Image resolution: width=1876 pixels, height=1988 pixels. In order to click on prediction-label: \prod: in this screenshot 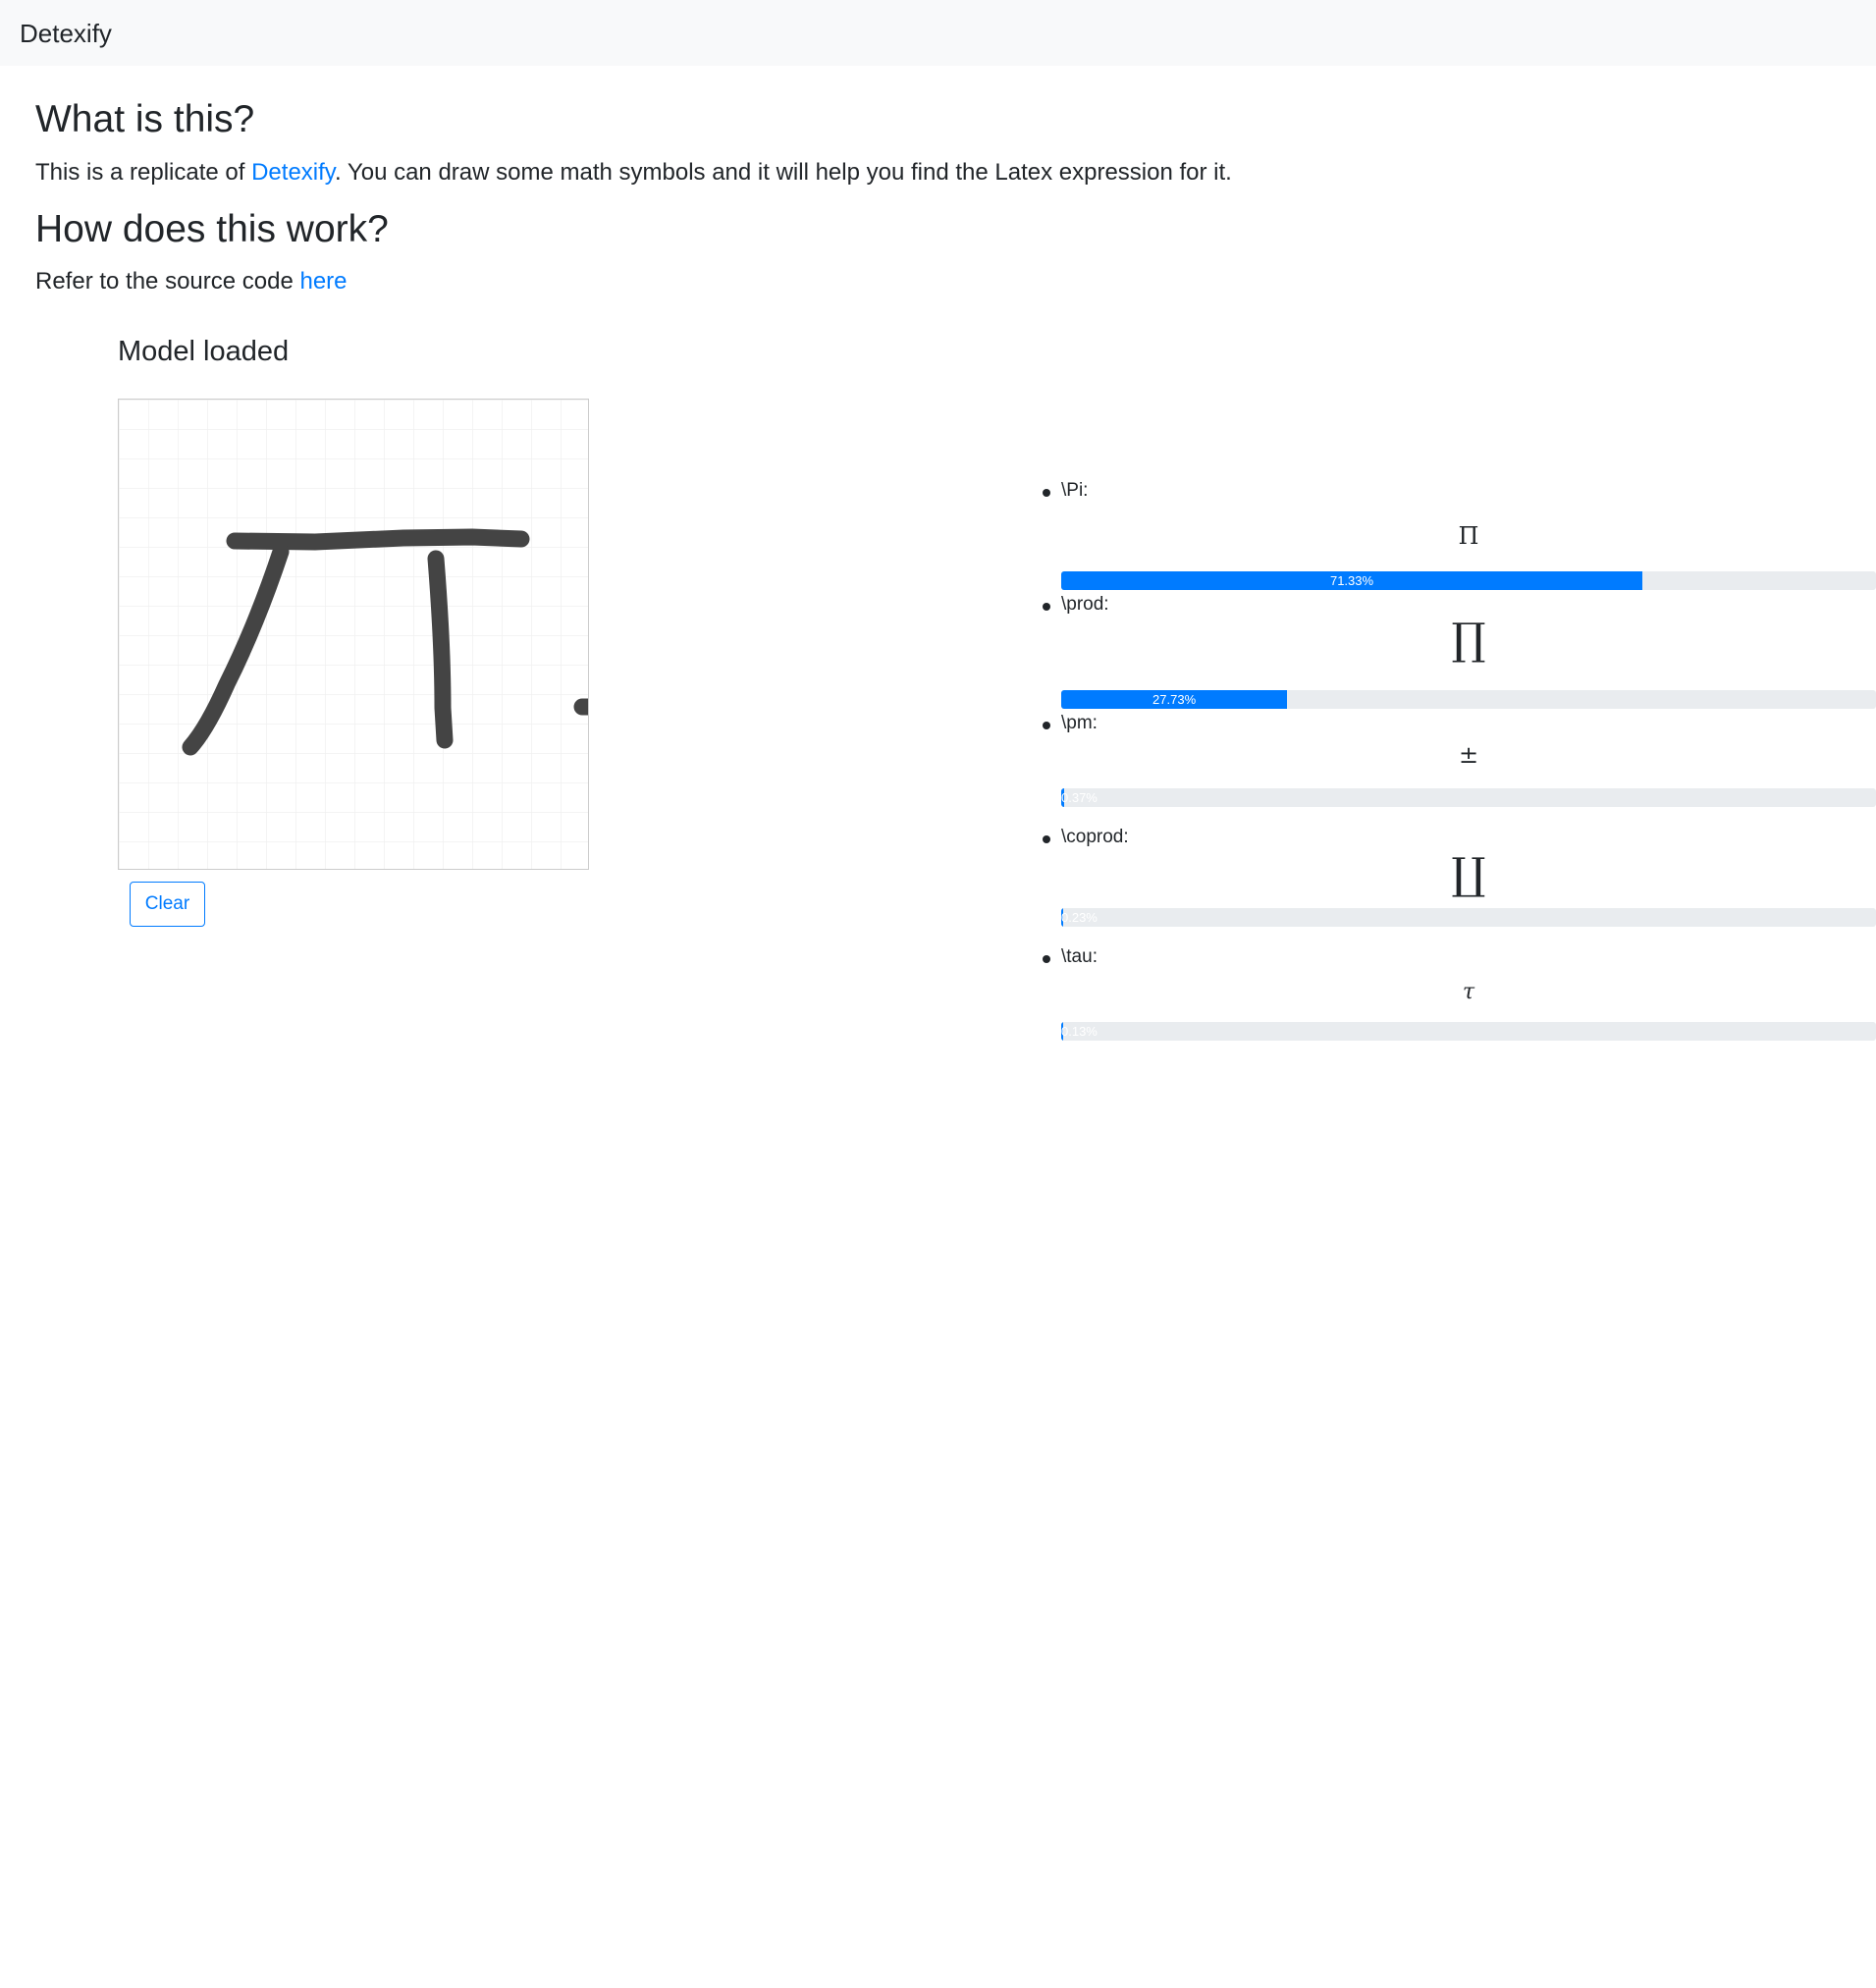, I will do `click(1085, 604)`.